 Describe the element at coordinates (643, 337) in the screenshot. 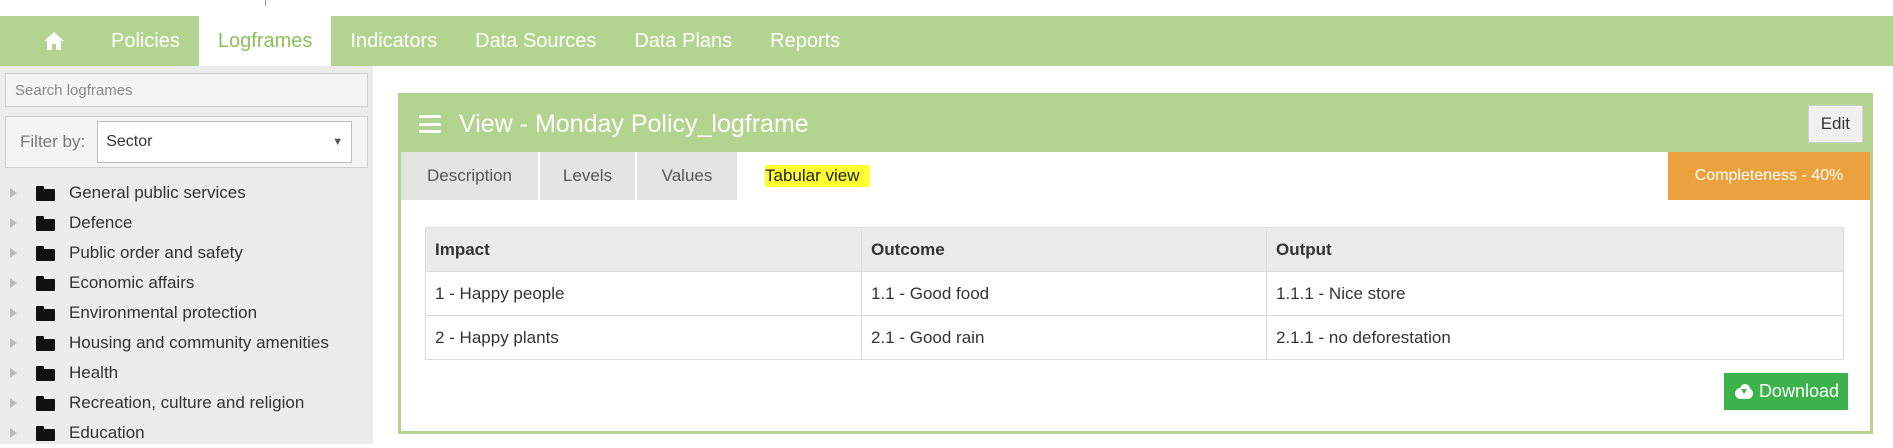

I see `table-cell: 2 - Happy plants` at that location.